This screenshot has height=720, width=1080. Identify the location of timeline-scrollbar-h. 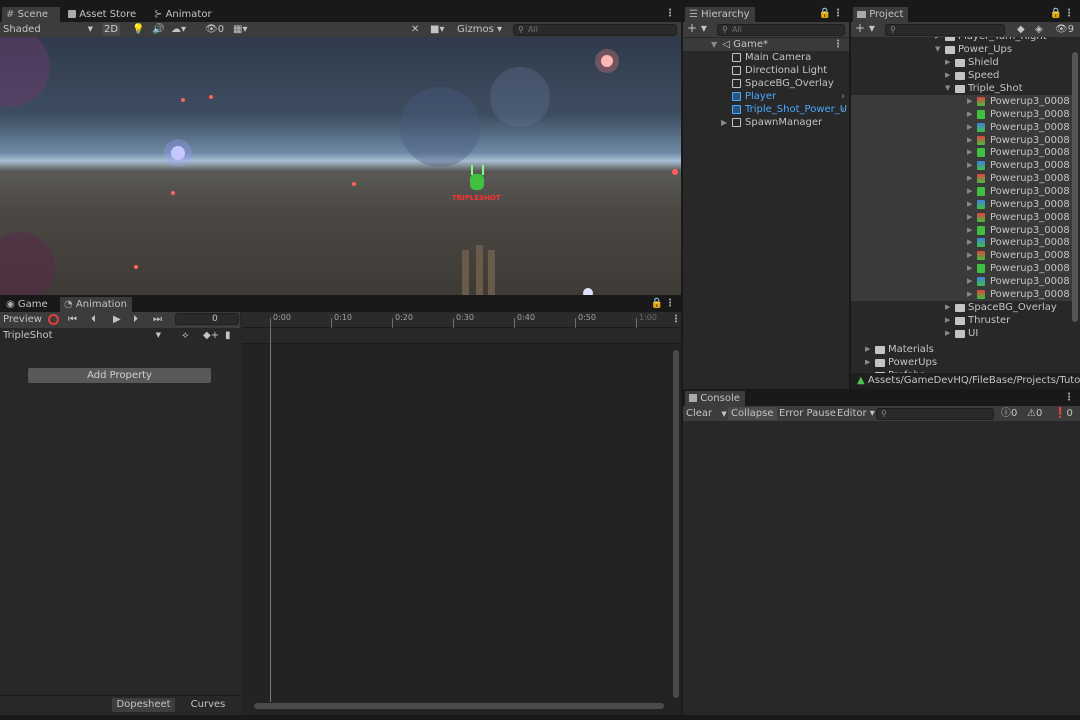
(459, 706).